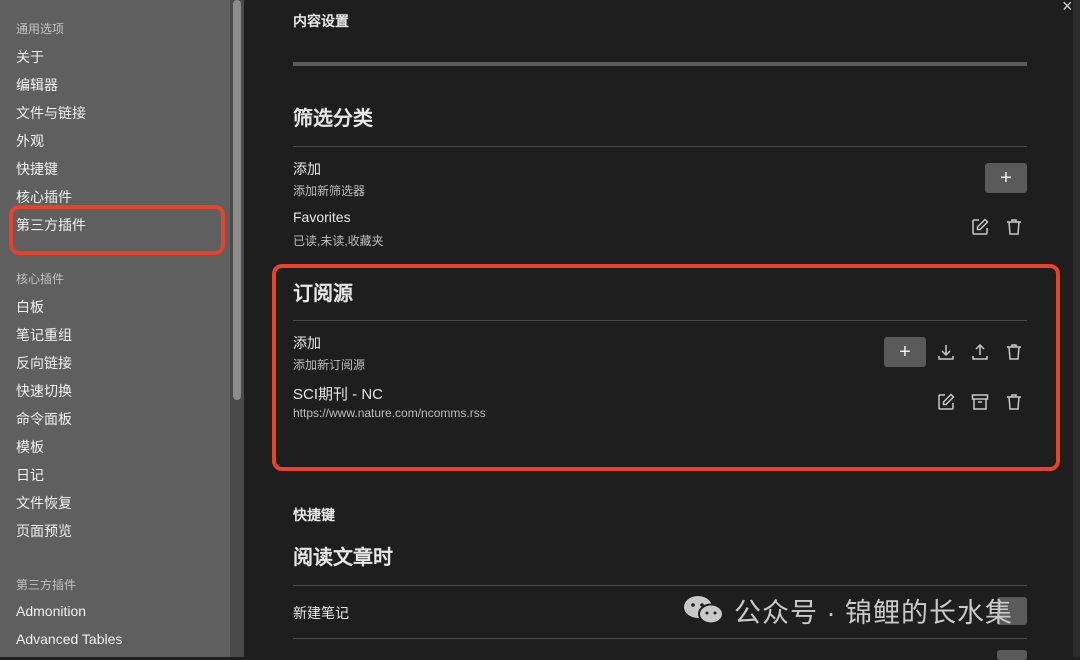 The width and height of the screenshot is (1080, 660). I want to click on sidebar-item-admonition: Admonition, so click(51, 611).